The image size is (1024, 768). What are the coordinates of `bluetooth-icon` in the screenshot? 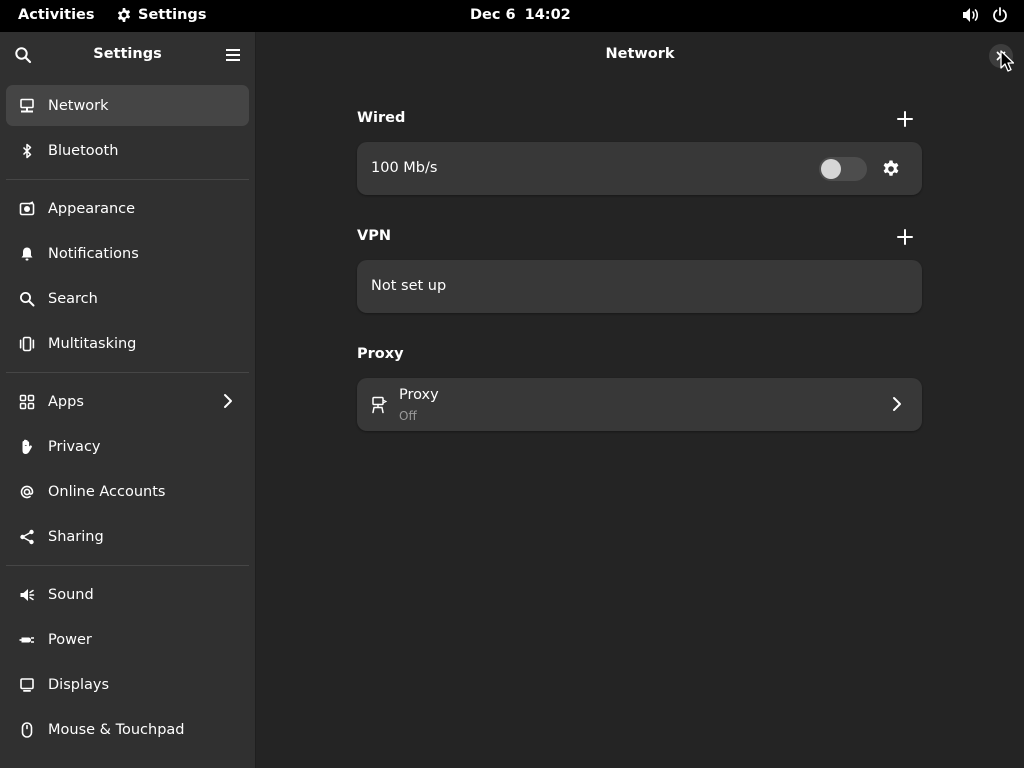 It's located at (27, 151).